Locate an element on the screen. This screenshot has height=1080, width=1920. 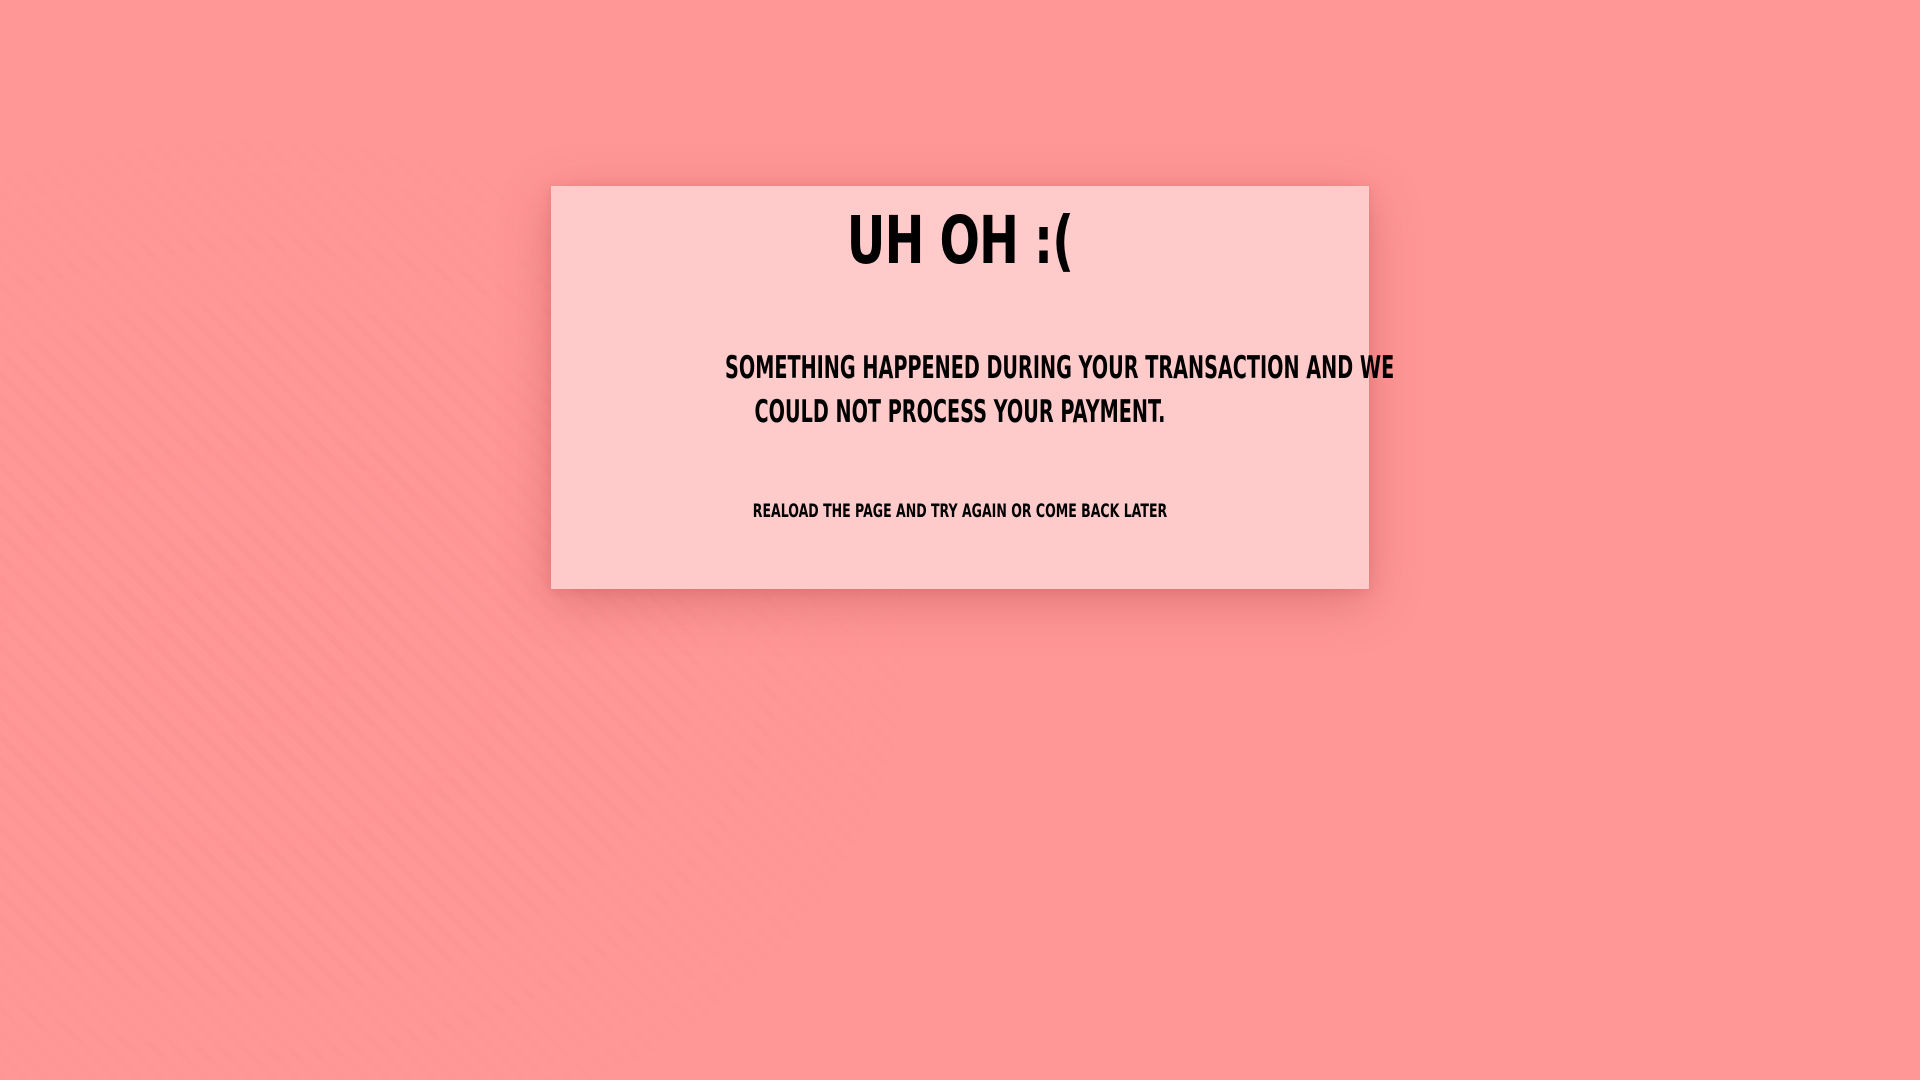
error-message-line-2: COULD NOT PROCESS YOUR PAYMENT. is located at coordinates (960, 412).